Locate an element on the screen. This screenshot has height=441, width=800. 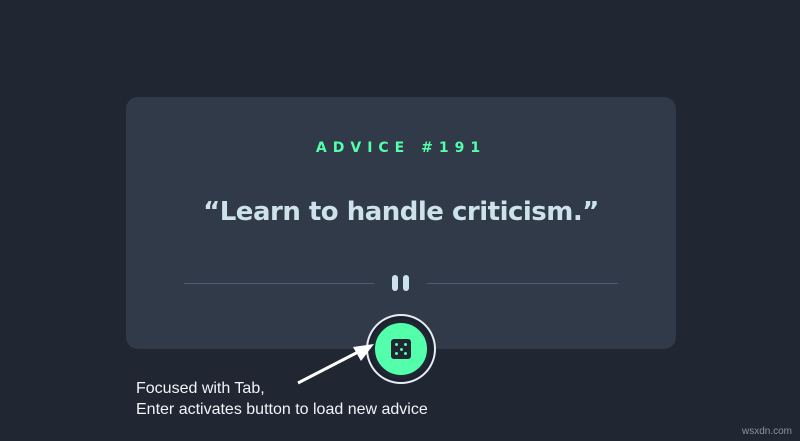
dice-icon is located at coordinates (401, 349).